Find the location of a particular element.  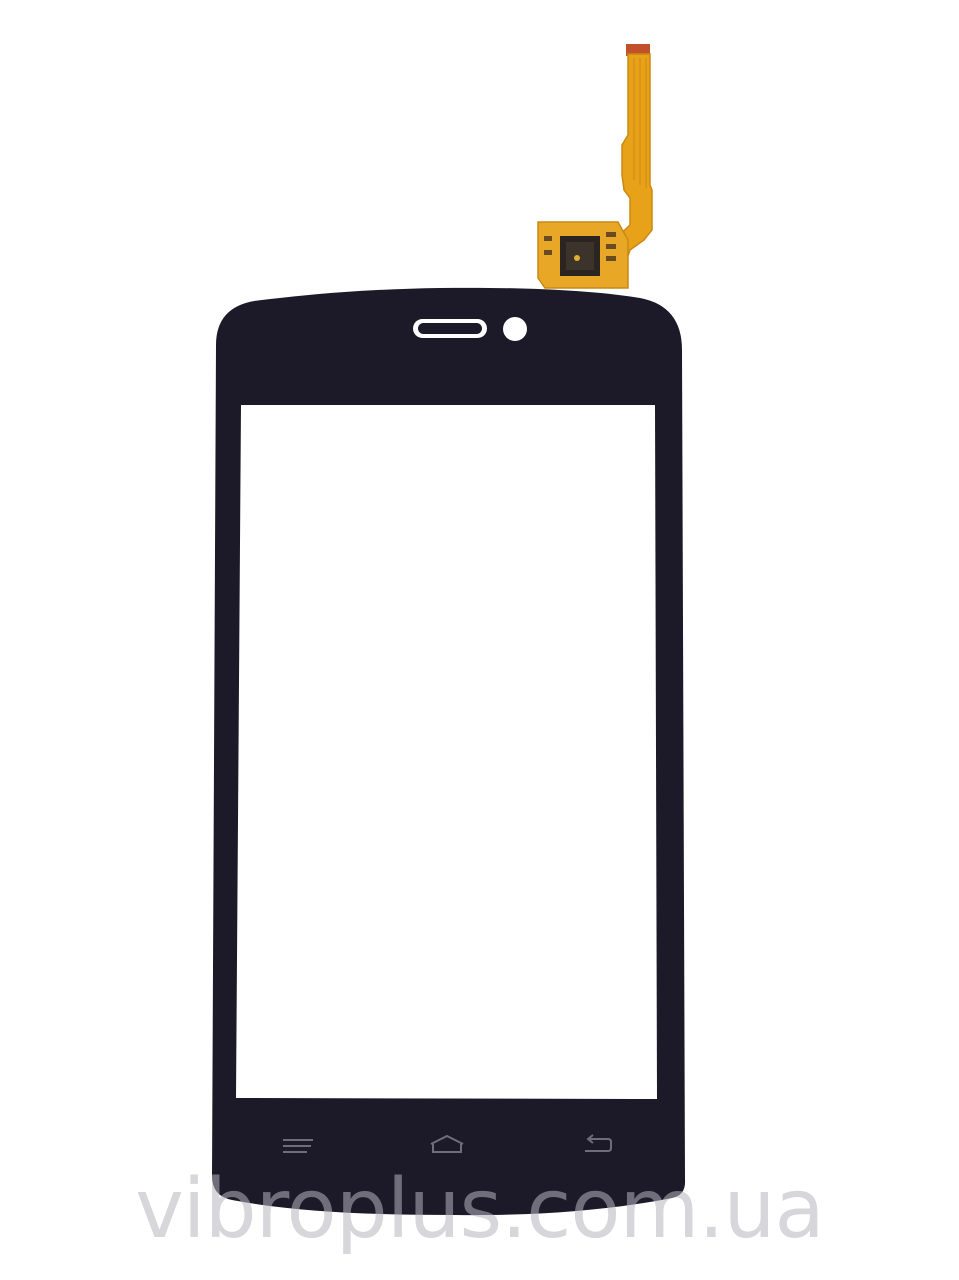

controller-chip-die is located at coordinates (580, 256).